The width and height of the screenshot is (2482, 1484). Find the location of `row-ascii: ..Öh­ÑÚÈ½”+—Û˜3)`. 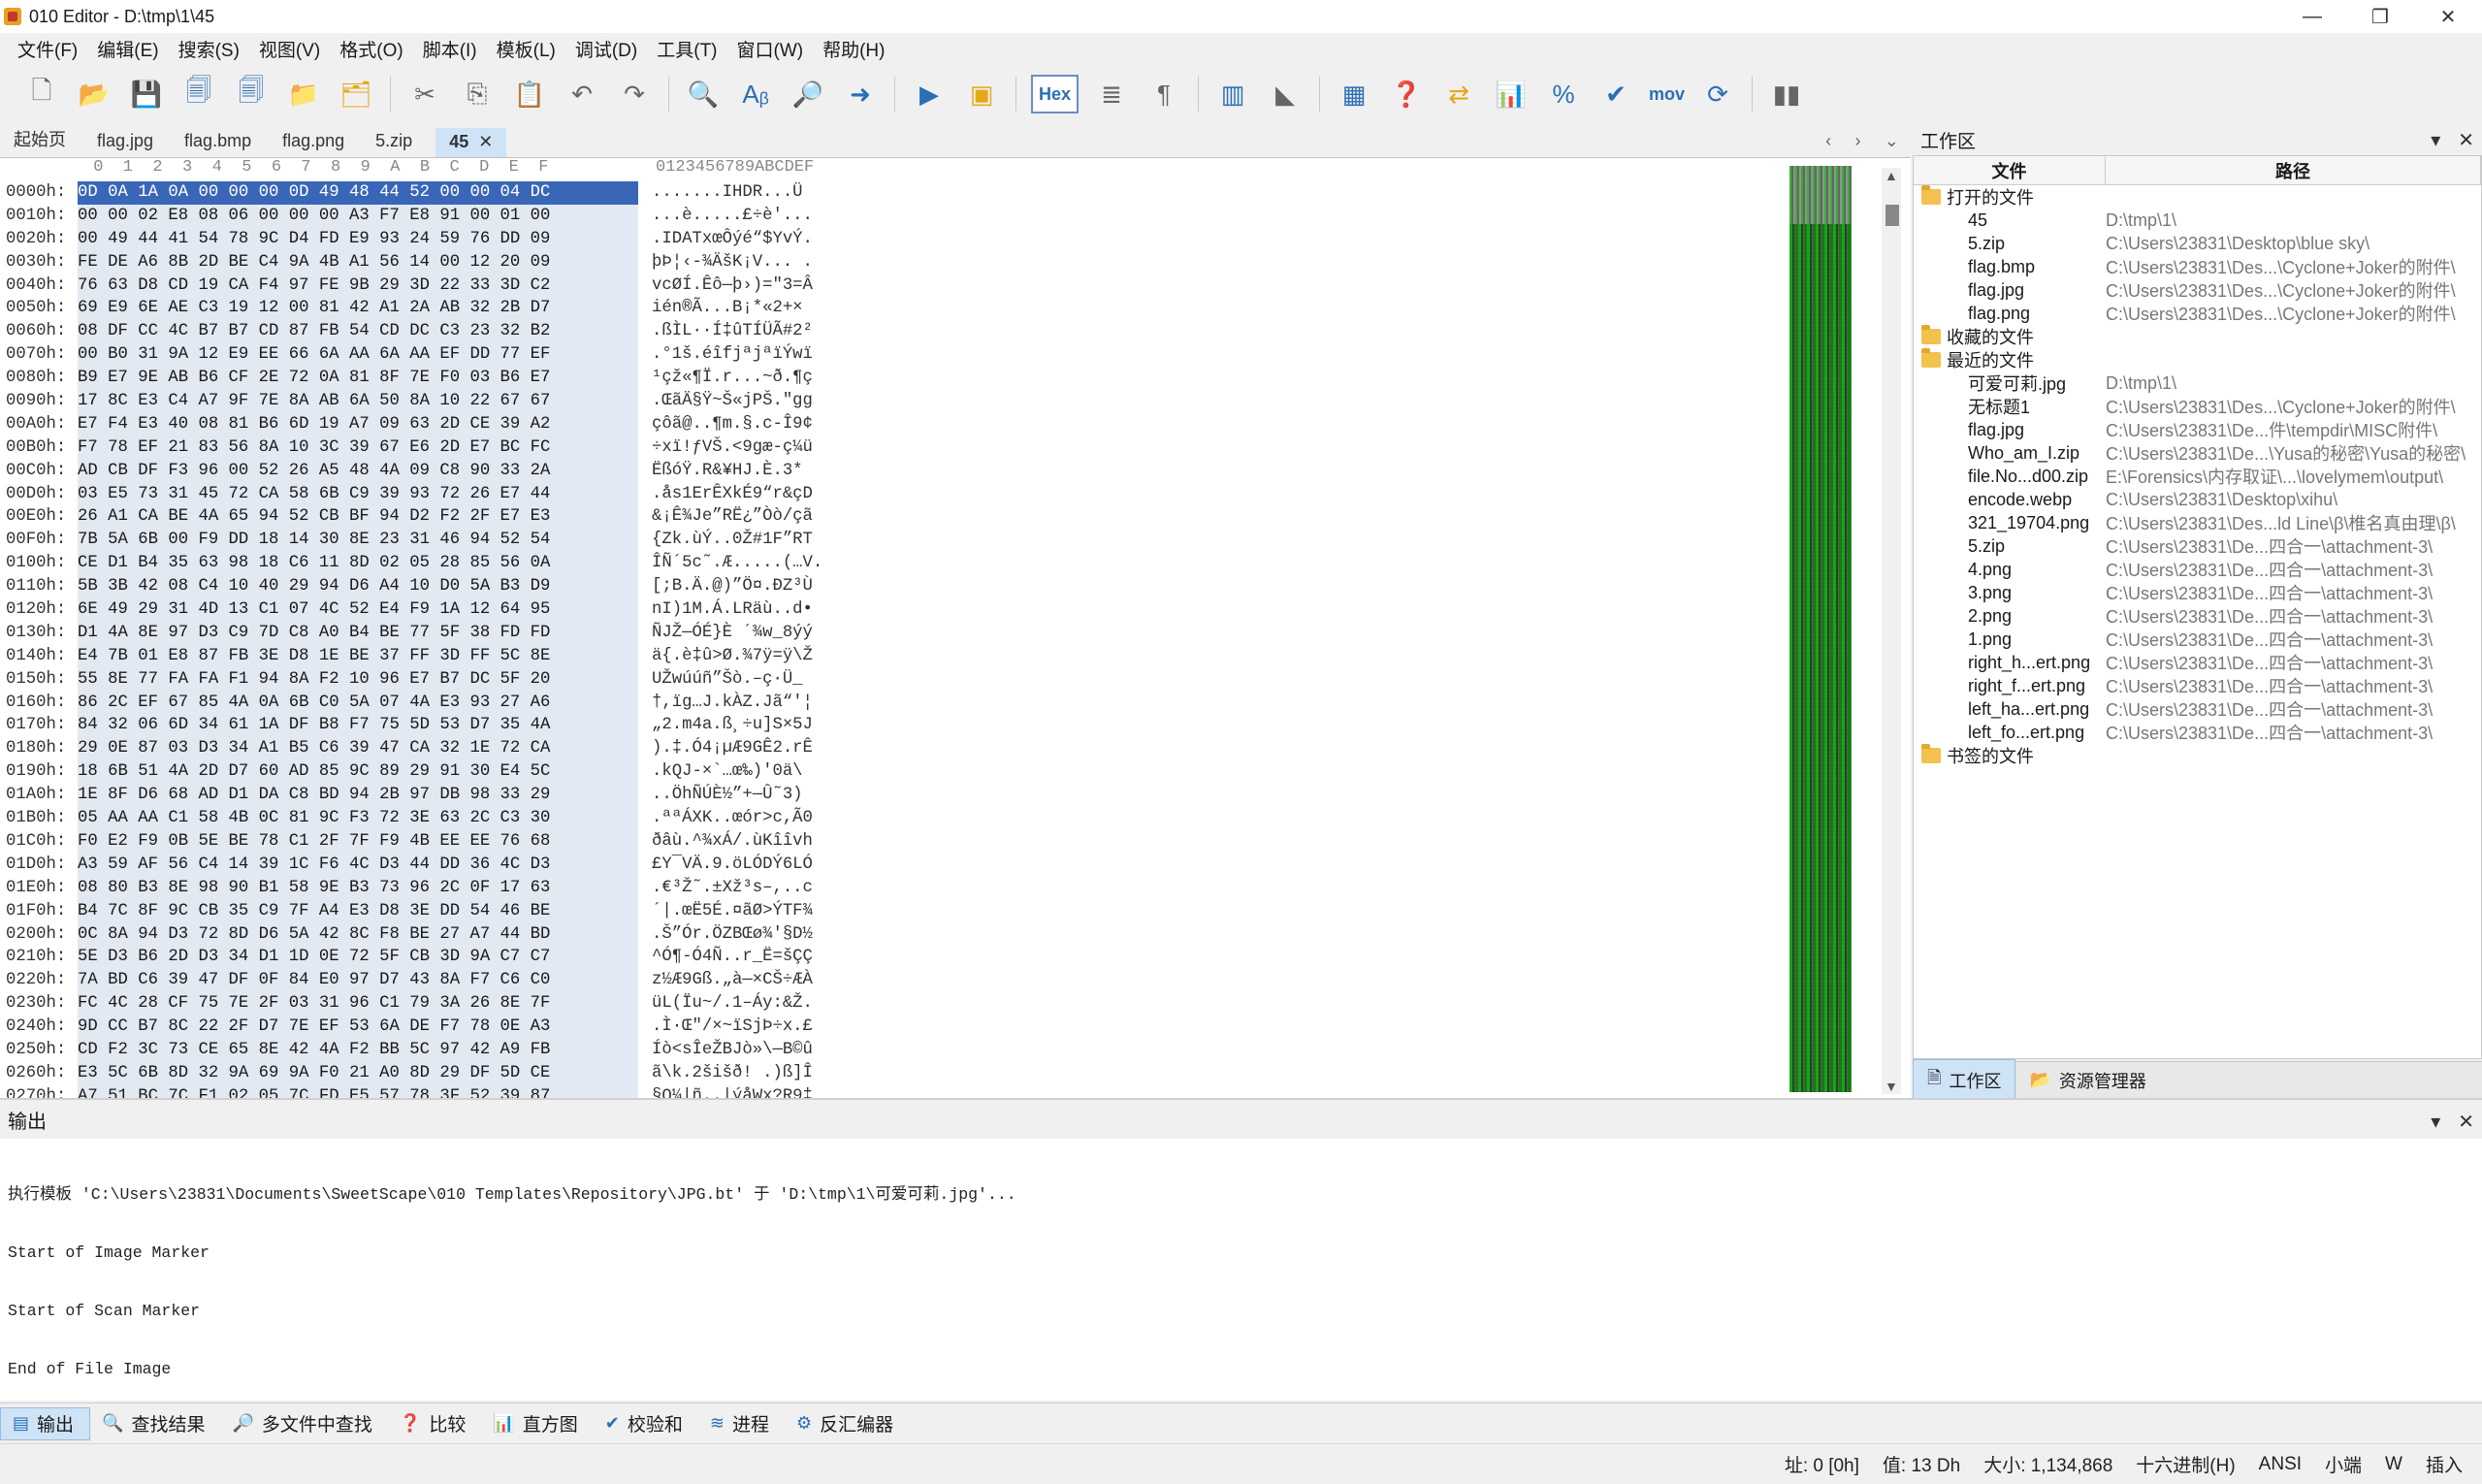

row-ascii: ..Öh­ÑÚÈ½”+—Û˜3) is located at coordinates (727, 795).